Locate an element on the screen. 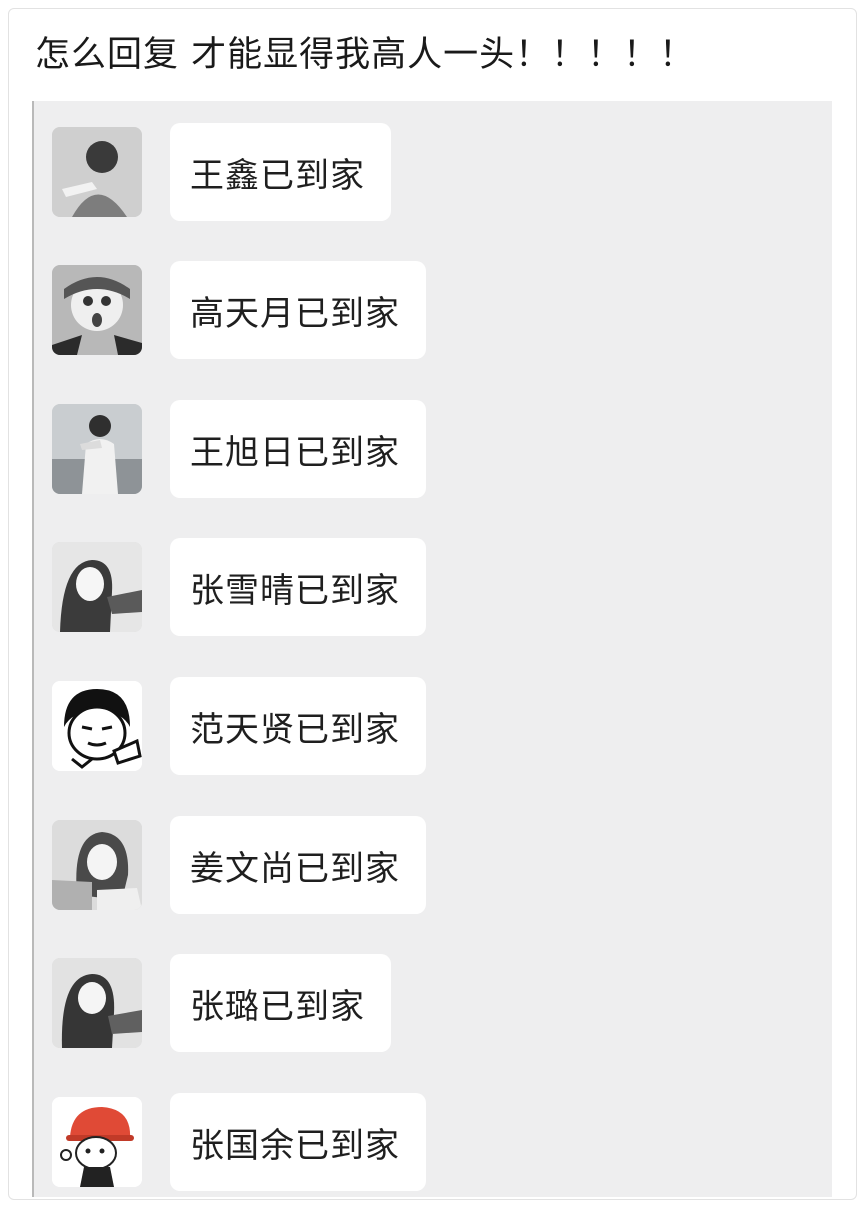 This screenshot has width=867, height=1206. chat-message: 张国余已到家 is located at coordinates (239, 1142).